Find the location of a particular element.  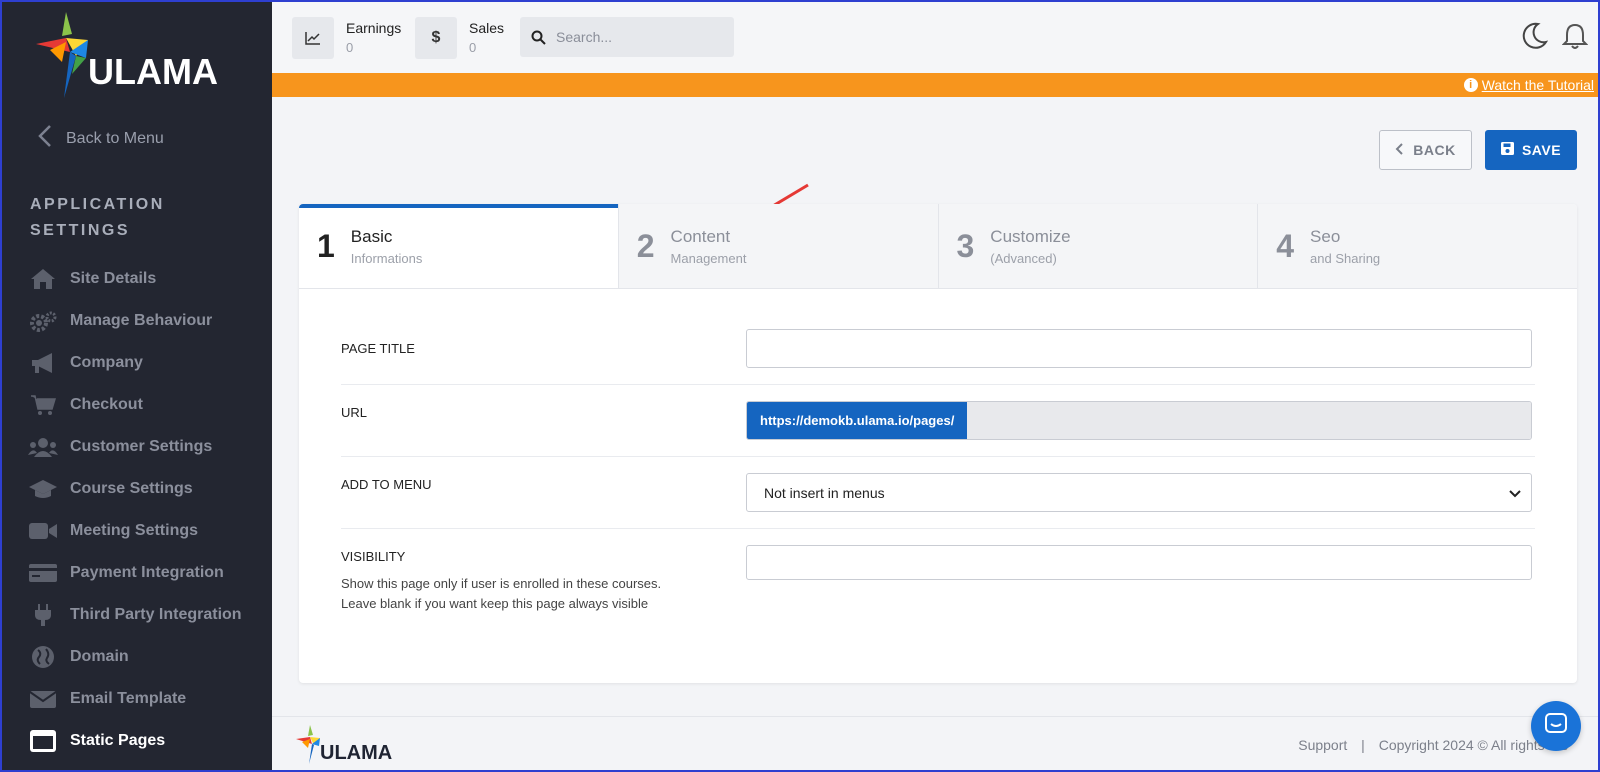

back-button: BACK is located at coordinates (1425, 150).